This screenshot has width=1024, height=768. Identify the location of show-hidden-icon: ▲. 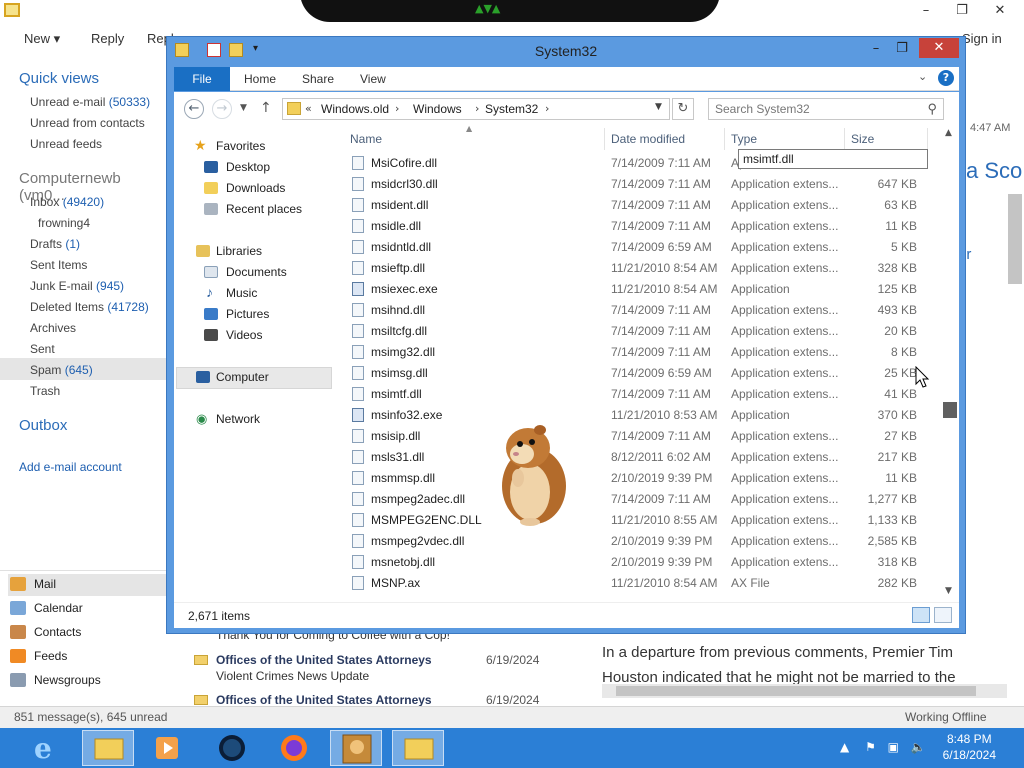
(844, 747).